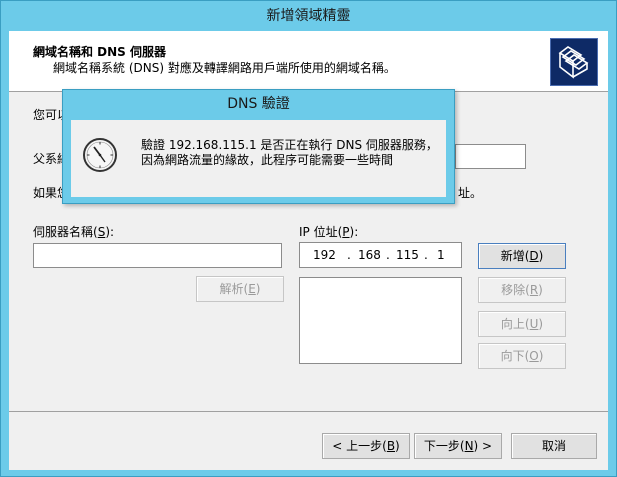 This screenshot has width=617, height=477. I want to click on folder-stack-icon, so click(574, 62).